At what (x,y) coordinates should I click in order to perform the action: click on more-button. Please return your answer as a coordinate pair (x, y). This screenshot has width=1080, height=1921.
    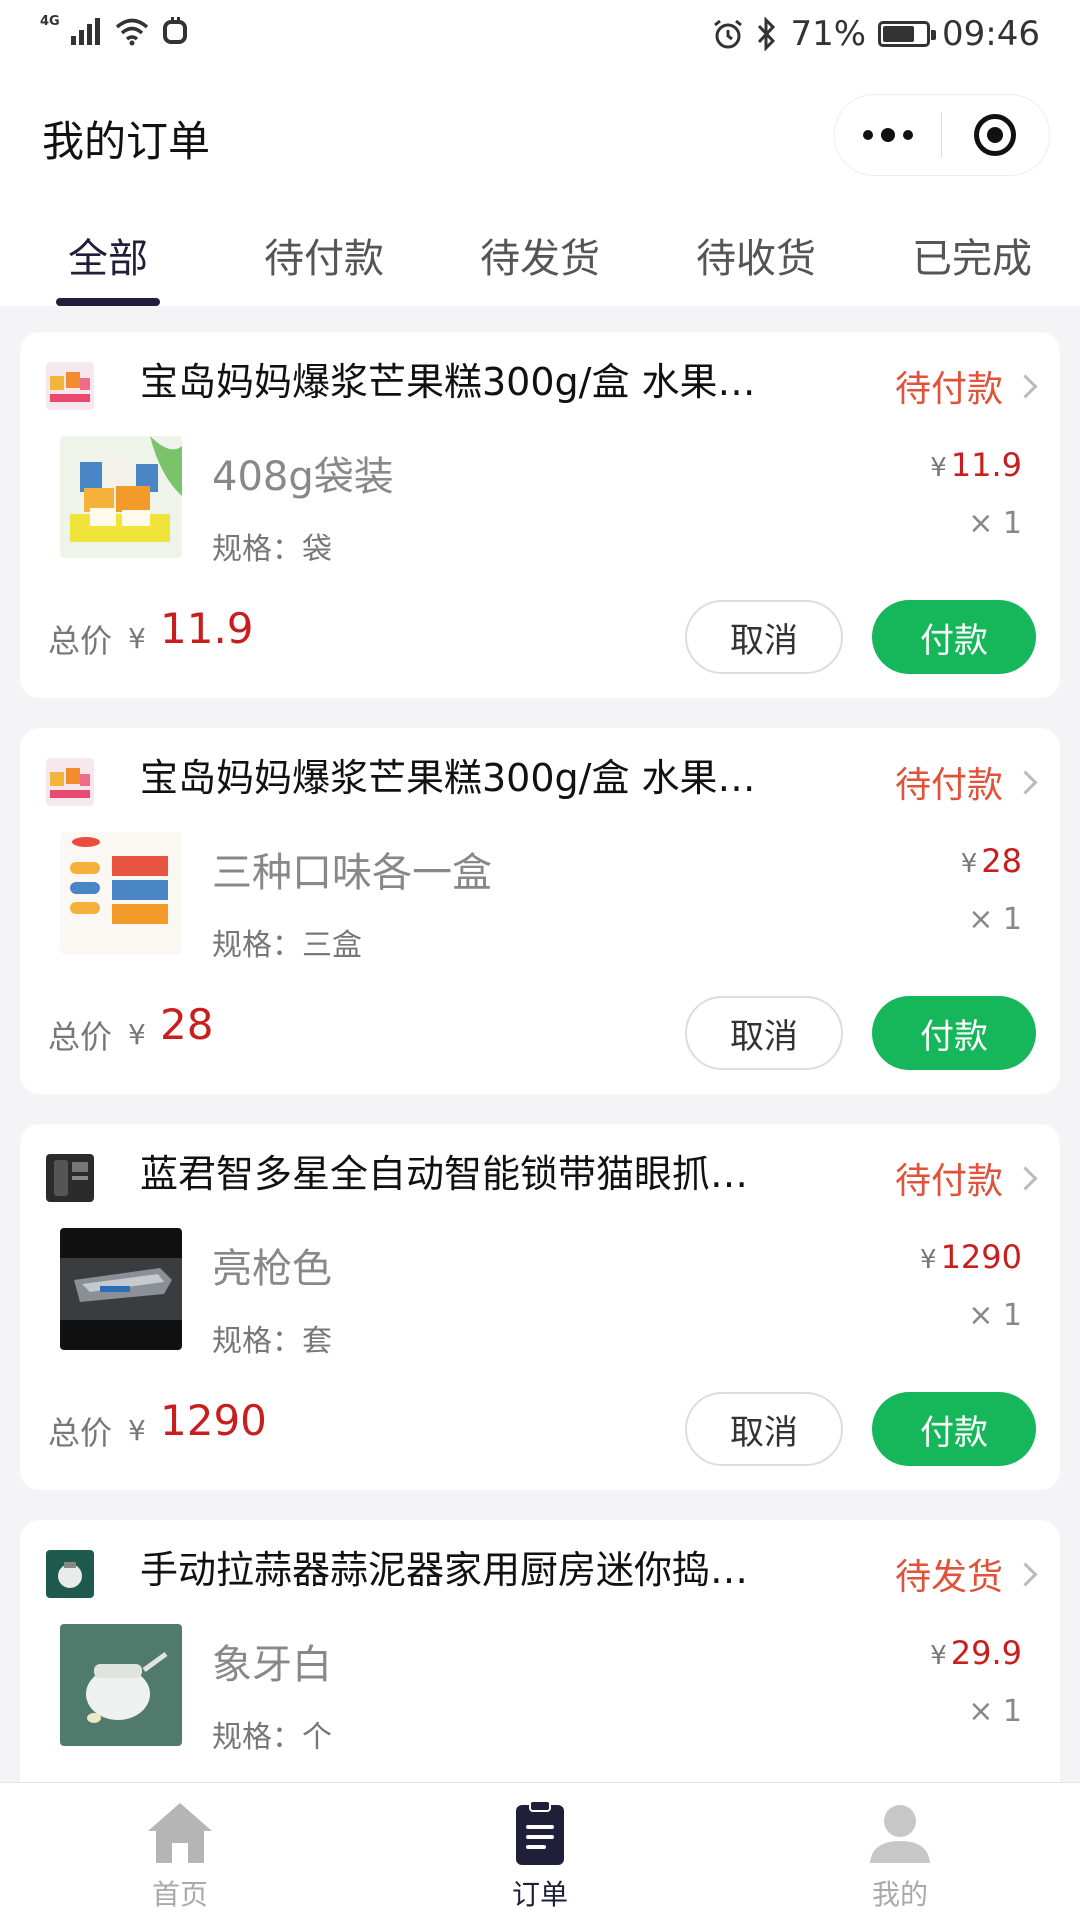
    Looking at the image, I should click on (888, 135).